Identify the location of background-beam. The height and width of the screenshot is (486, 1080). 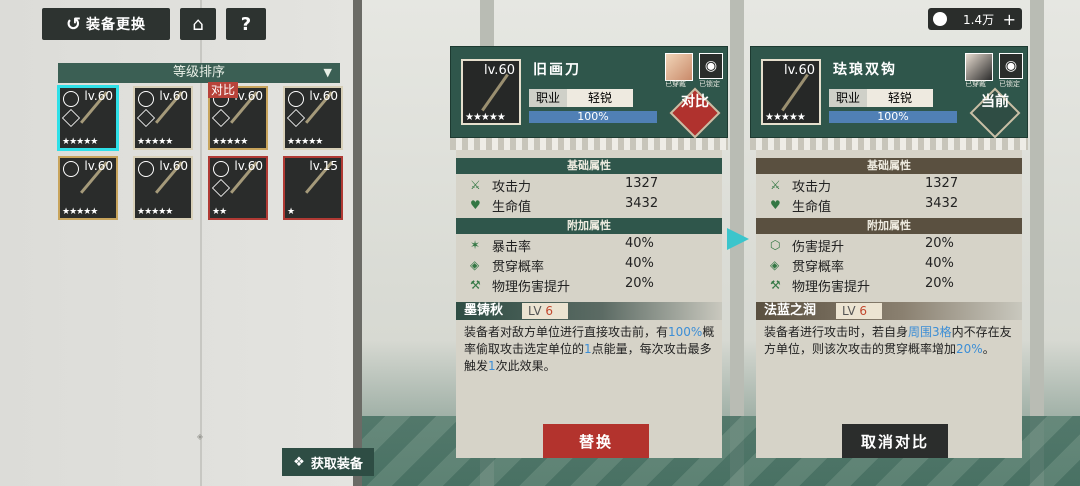
(1037, 243).